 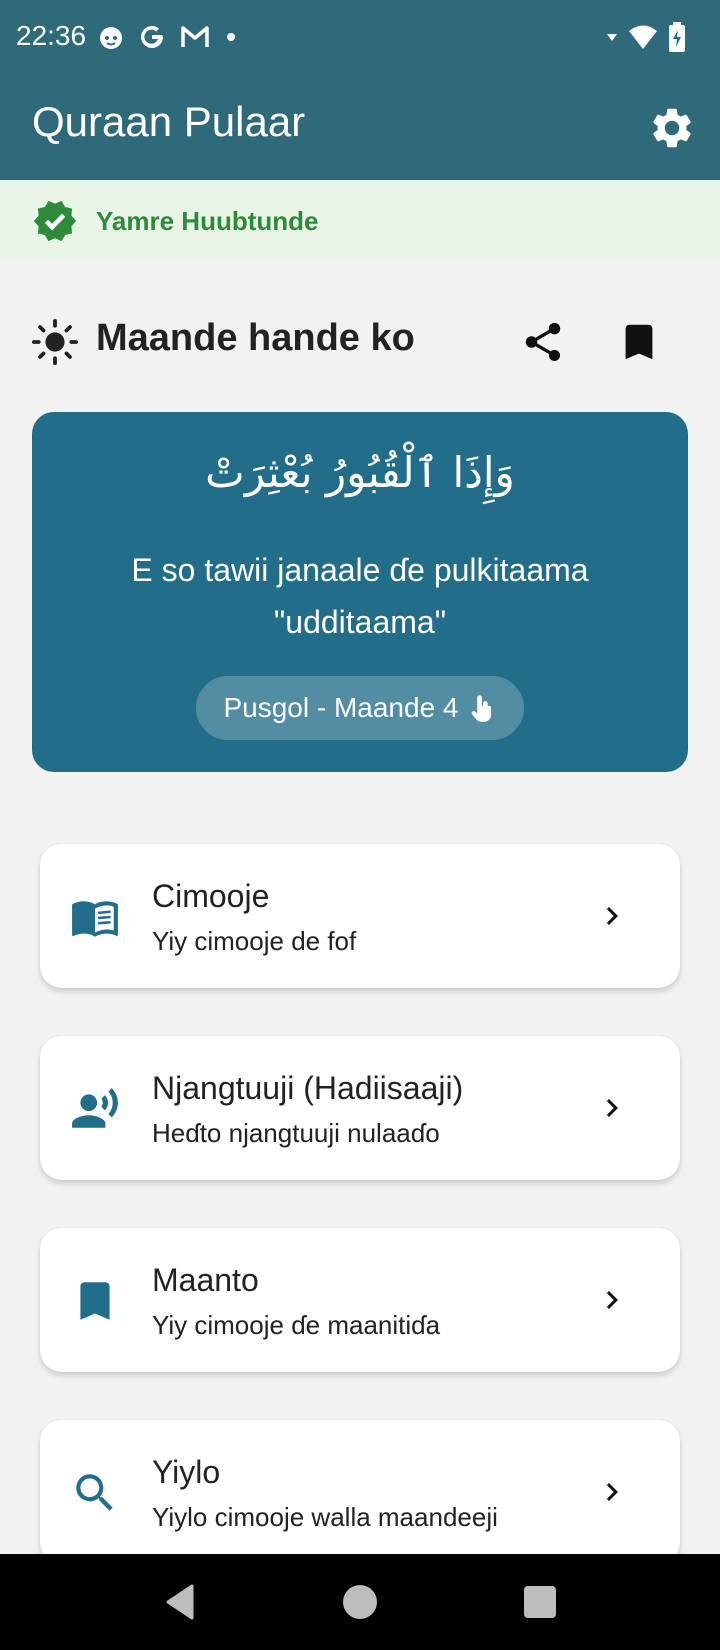 I want to click on notification-icons, so click(x=168, y=37).